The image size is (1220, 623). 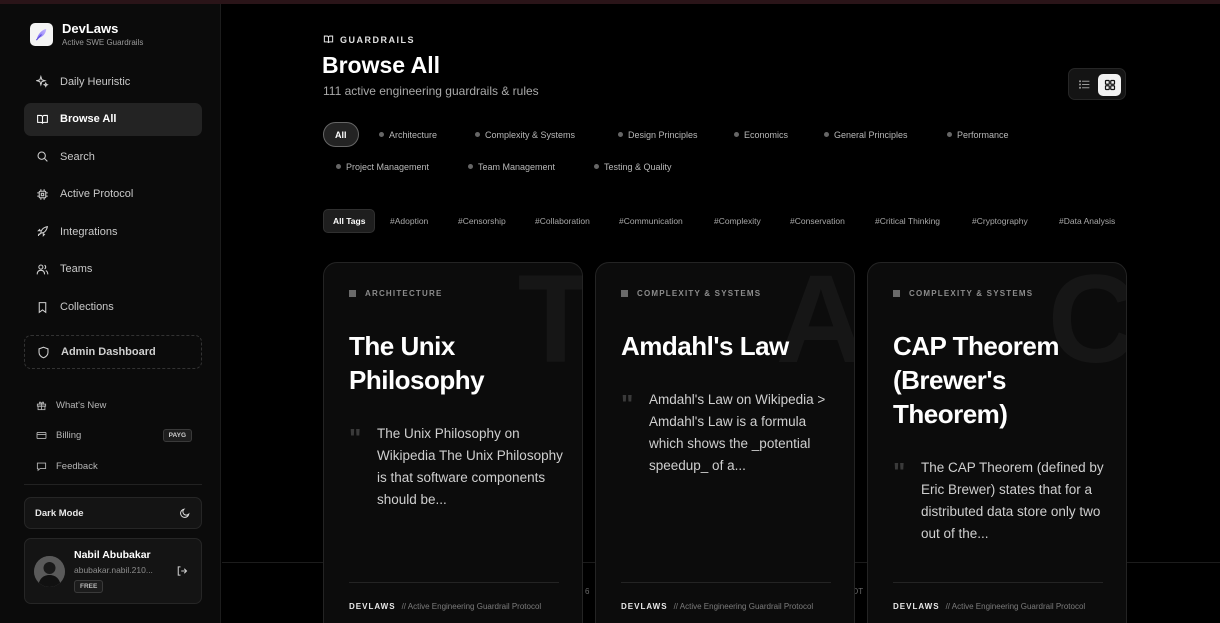 What do you see at coordinates (89, 231) in the screenshot?
I see `nav-label: Integrations` at bounding box center [89, 231].